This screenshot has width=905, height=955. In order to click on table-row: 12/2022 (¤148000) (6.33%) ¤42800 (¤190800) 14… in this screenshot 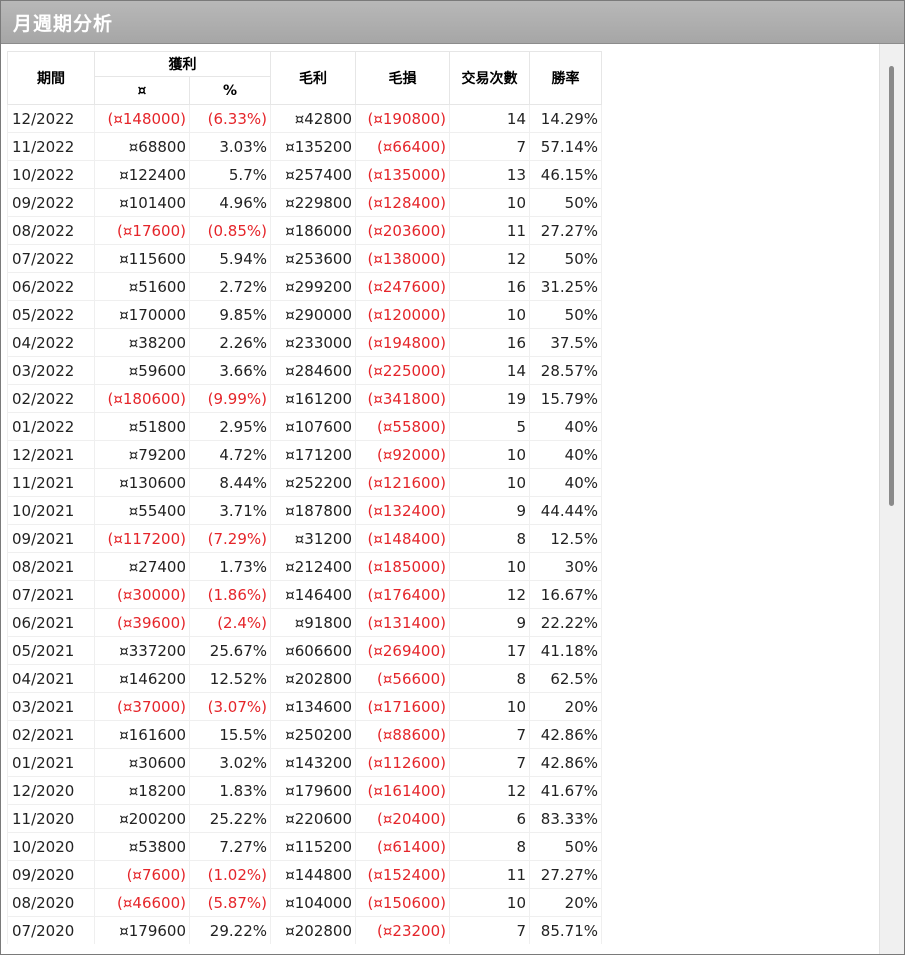, I will do `click(304, 118)`.